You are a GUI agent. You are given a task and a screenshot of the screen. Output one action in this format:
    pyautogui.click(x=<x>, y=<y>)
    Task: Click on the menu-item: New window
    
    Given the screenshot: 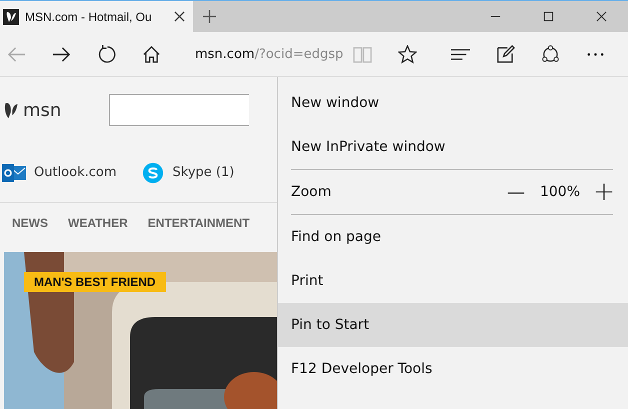 What is the action you would take?
    pyautogui.click(x=453, y=103)
    